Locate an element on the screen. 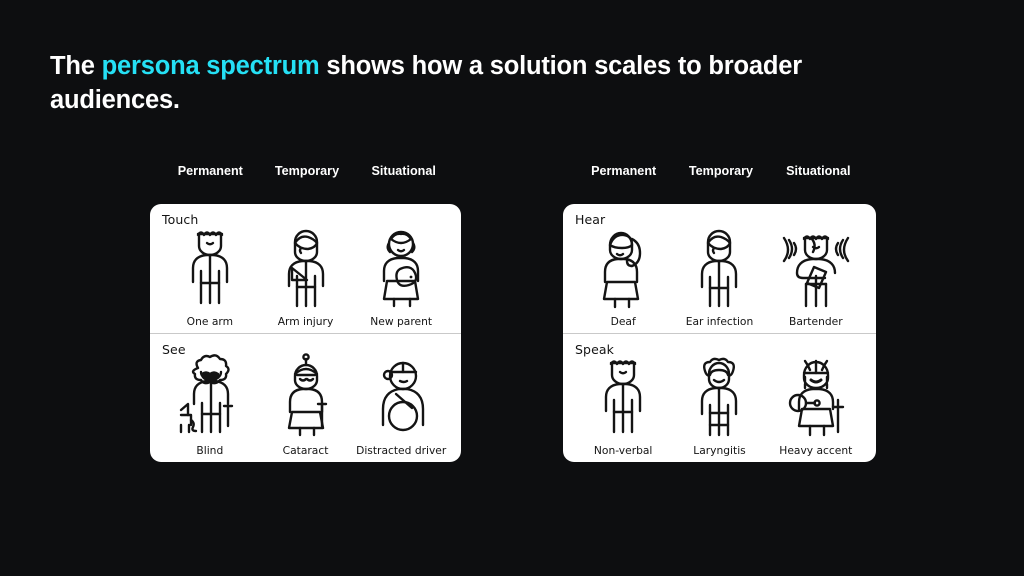 The image size is (1024, 576). persona-label: Arm injury is located at coordinates (305, 321).